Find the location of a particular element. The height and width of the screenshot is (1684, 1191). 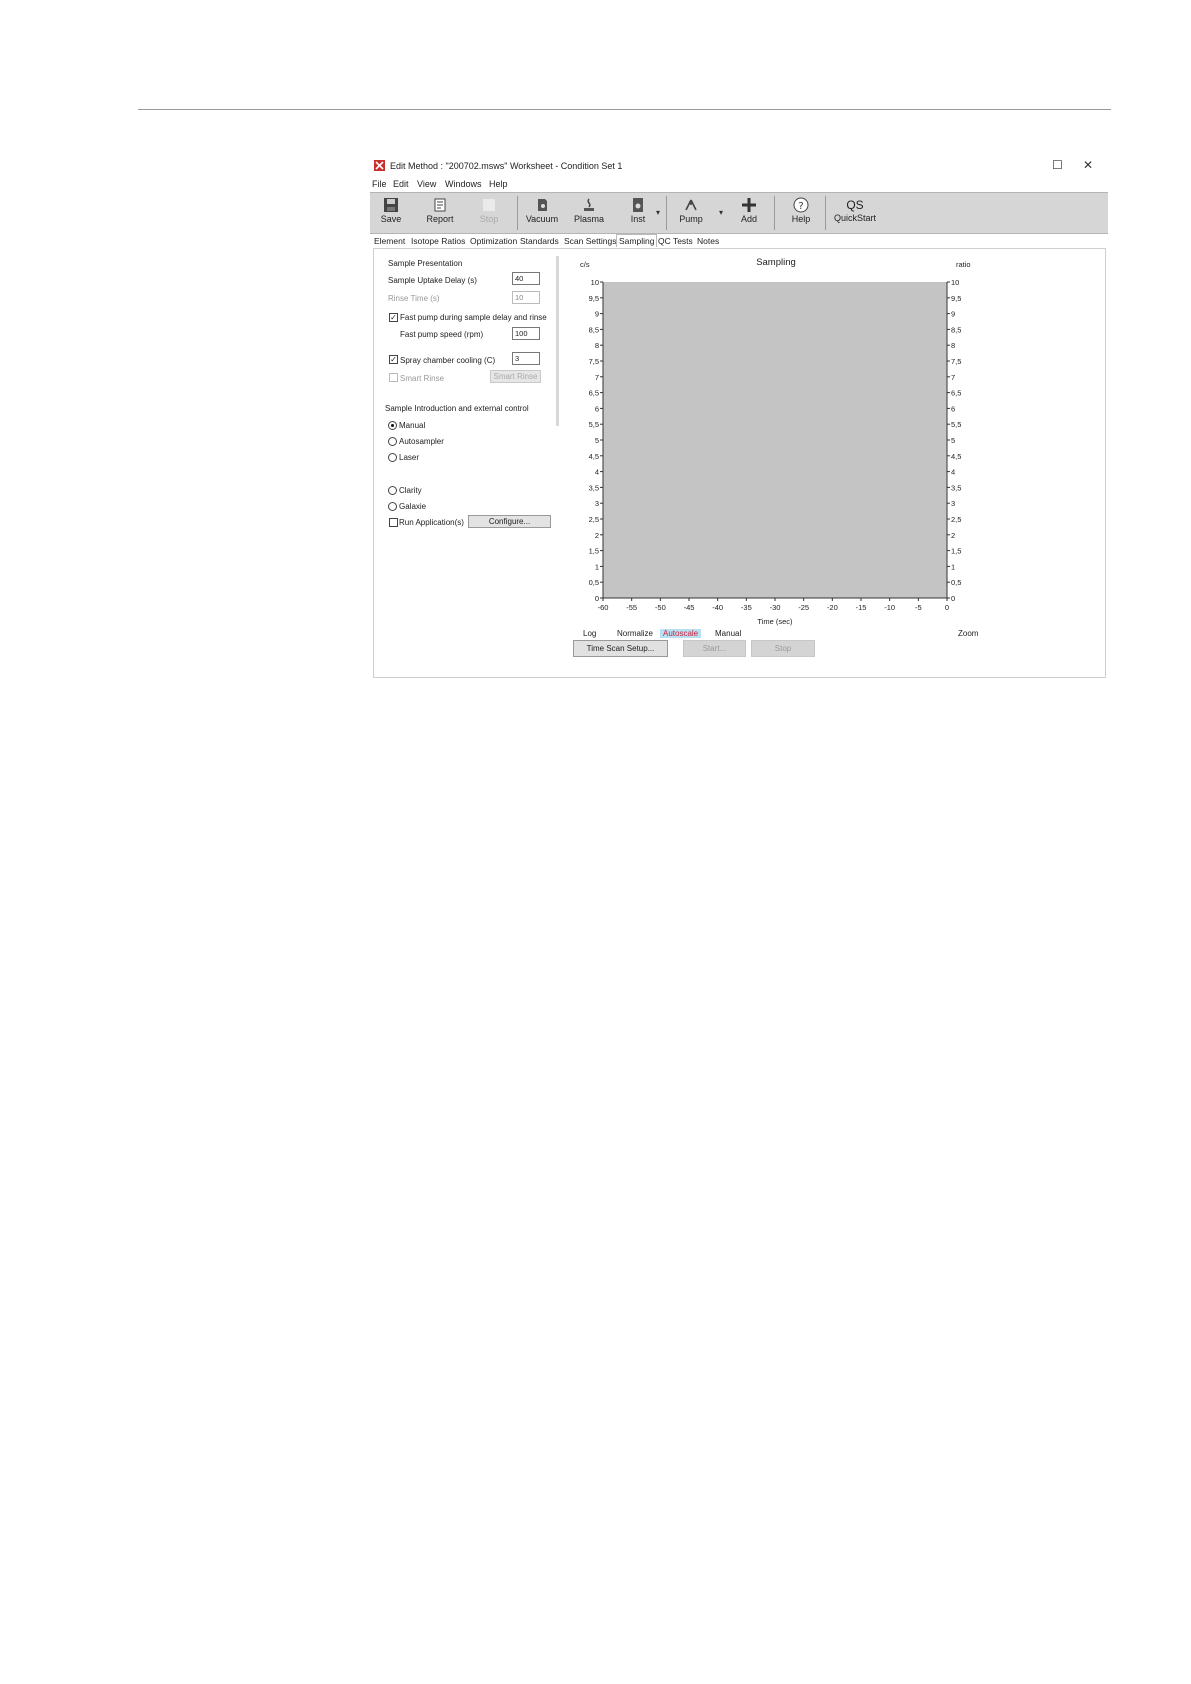

quickstart-label: QuickStart is located at coordinates (854, 218).